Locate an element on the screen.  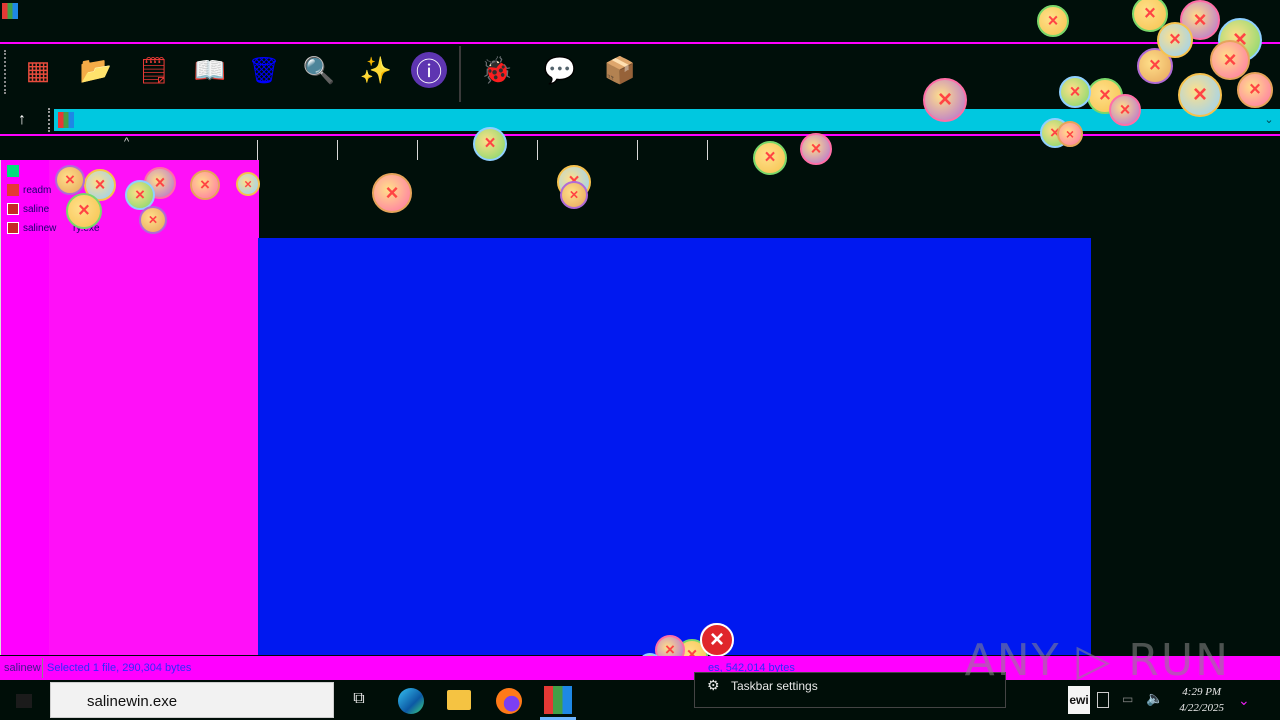
winrar-taskbar-icon is located at coordinates (558, 700).